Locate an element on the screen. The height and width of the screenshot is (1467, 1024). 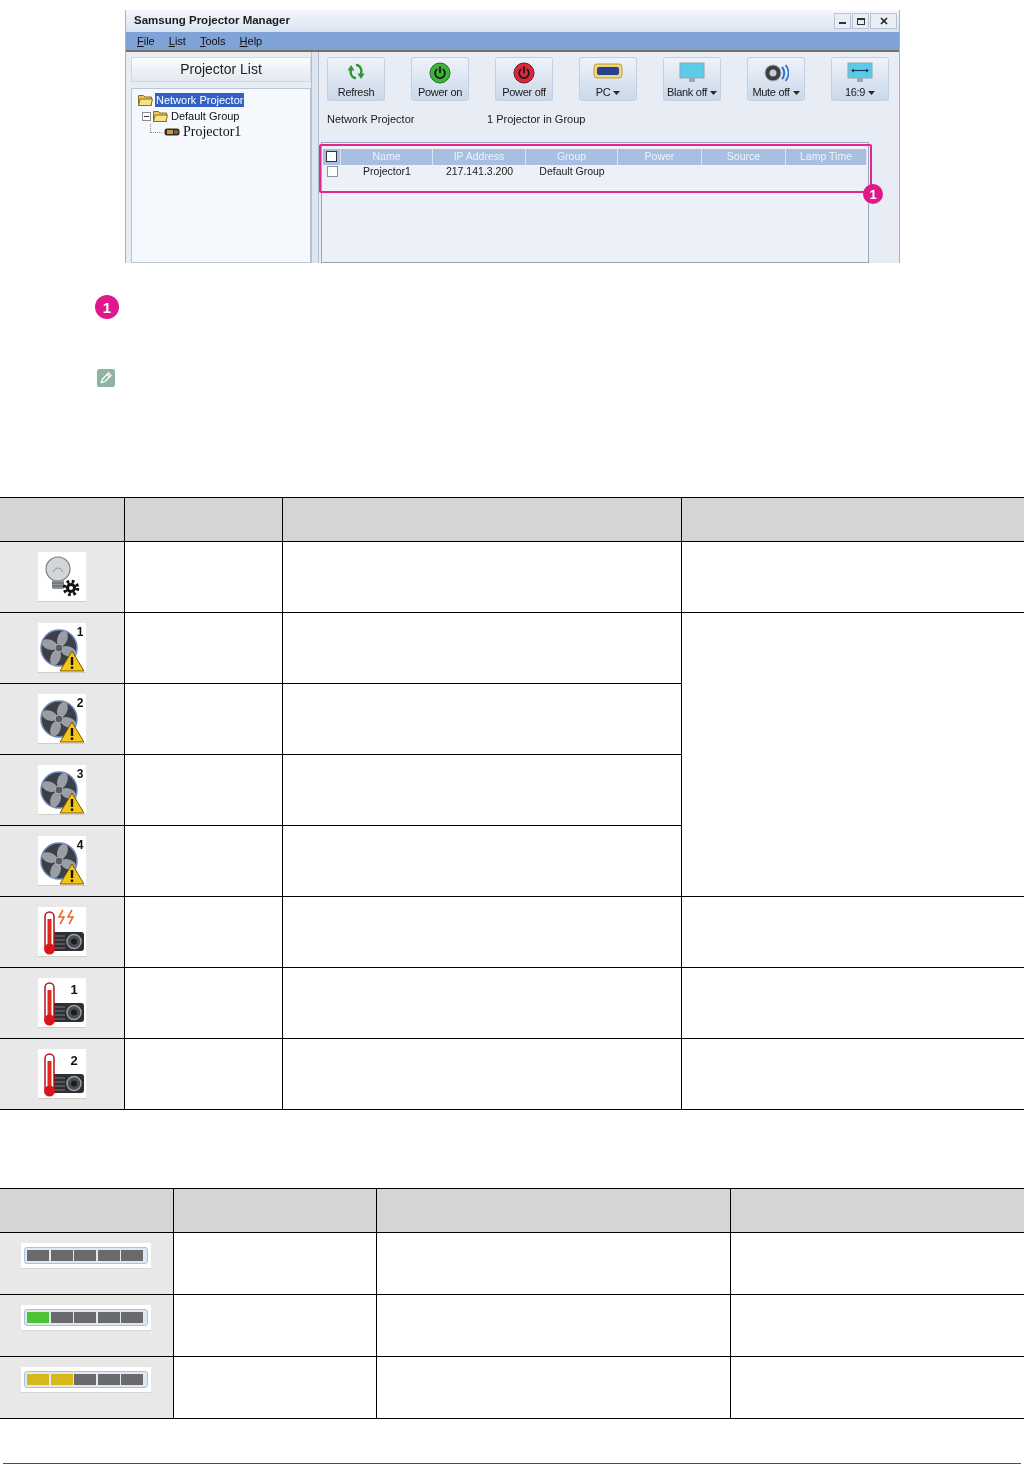
tree-item: Projector1 is located at coordinates (212, 132).